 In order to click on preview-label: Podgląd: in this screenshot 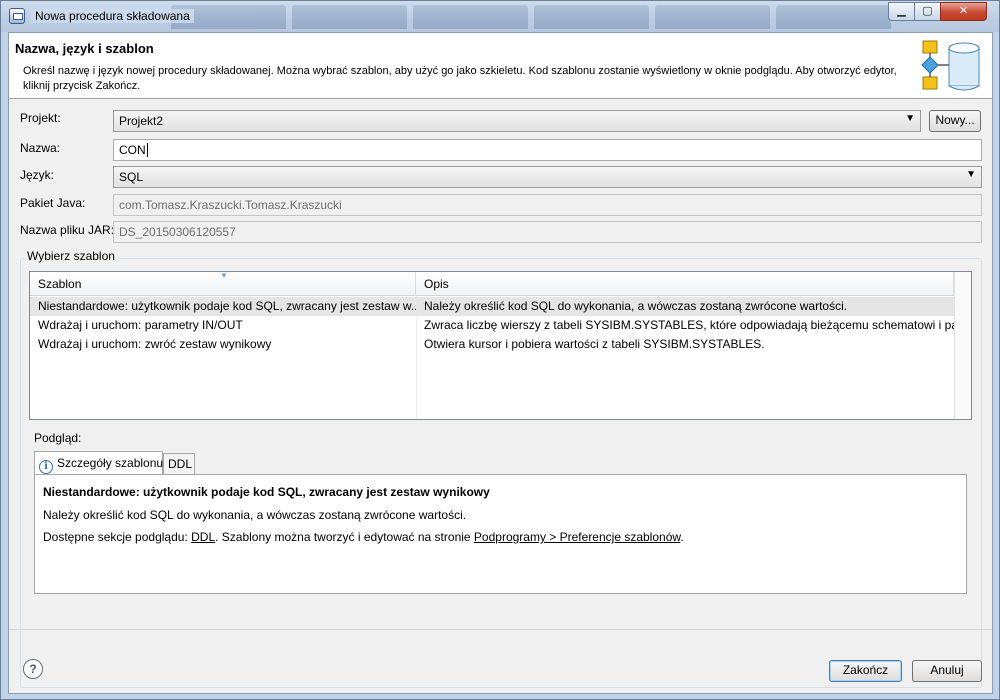, I will do `click(58, 438)`.